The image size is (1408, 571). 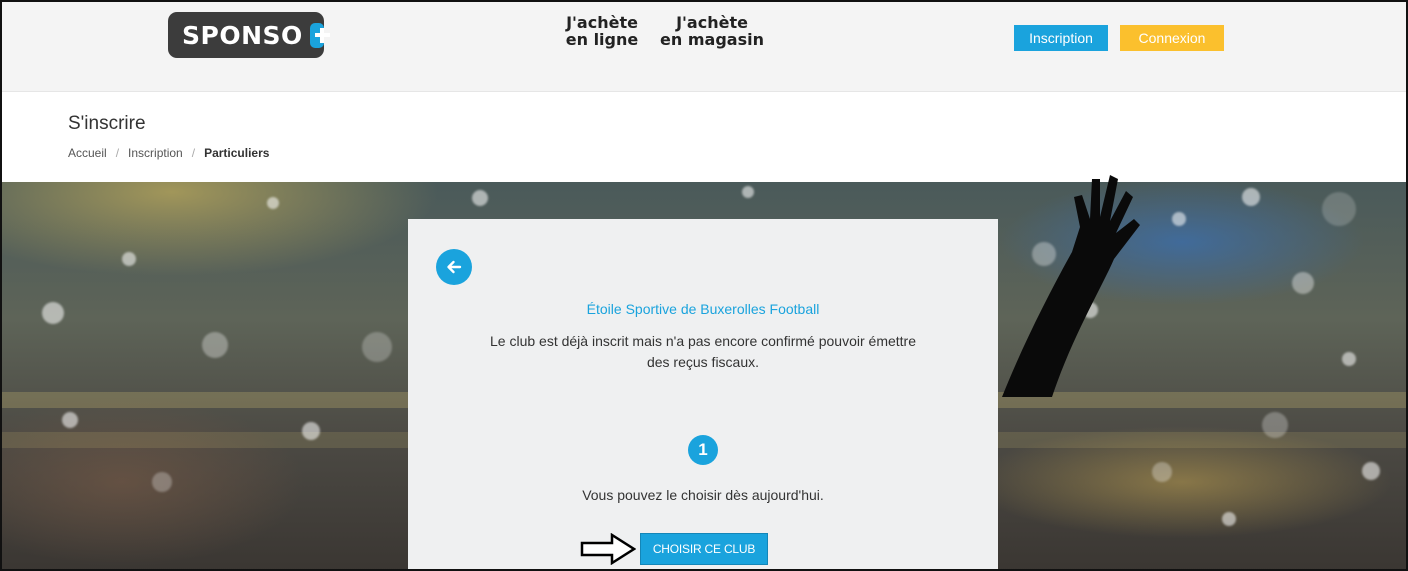 I want to click on page-title: S'inscrire, so click(x=107, y=123).